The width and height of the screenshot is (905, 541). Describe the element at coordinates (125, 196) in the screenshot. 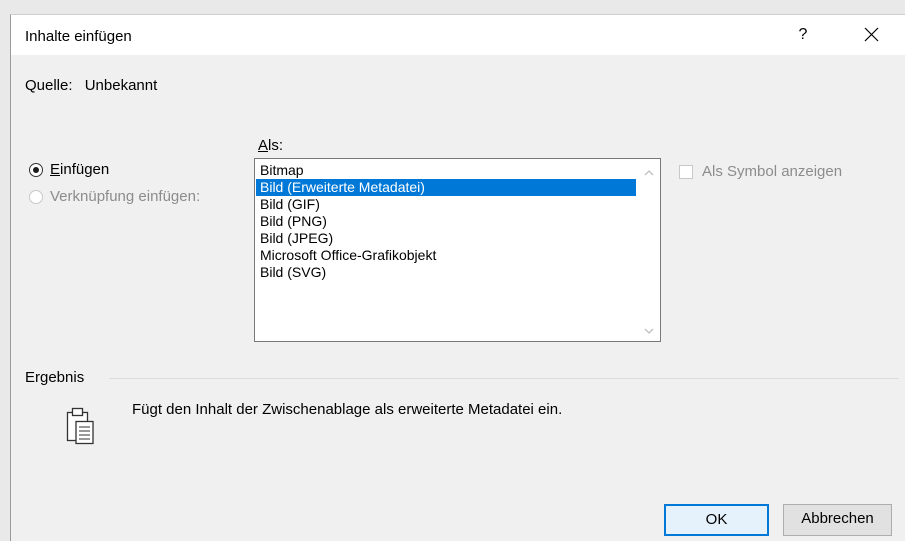

I see `paste-link-radio-label: Verknüpfung einfügen:` at that location.